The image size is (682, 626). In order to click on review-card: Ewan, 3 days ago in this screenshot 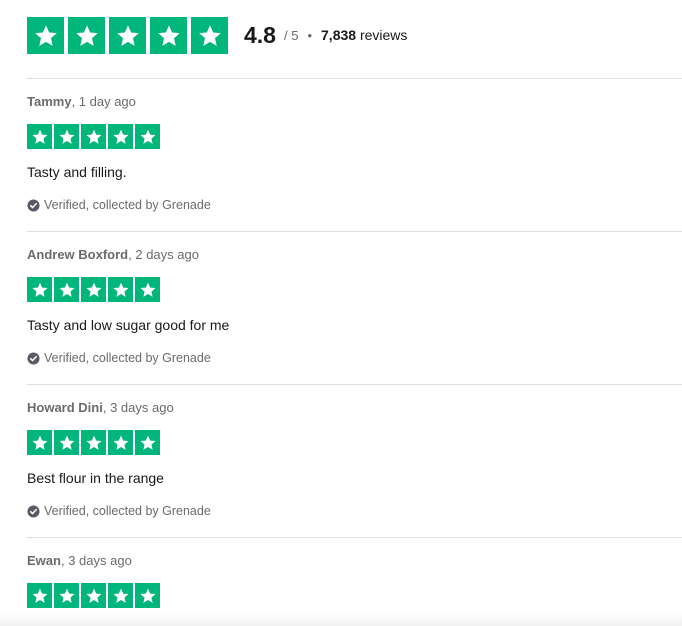, I will do `click(354, 580)`.